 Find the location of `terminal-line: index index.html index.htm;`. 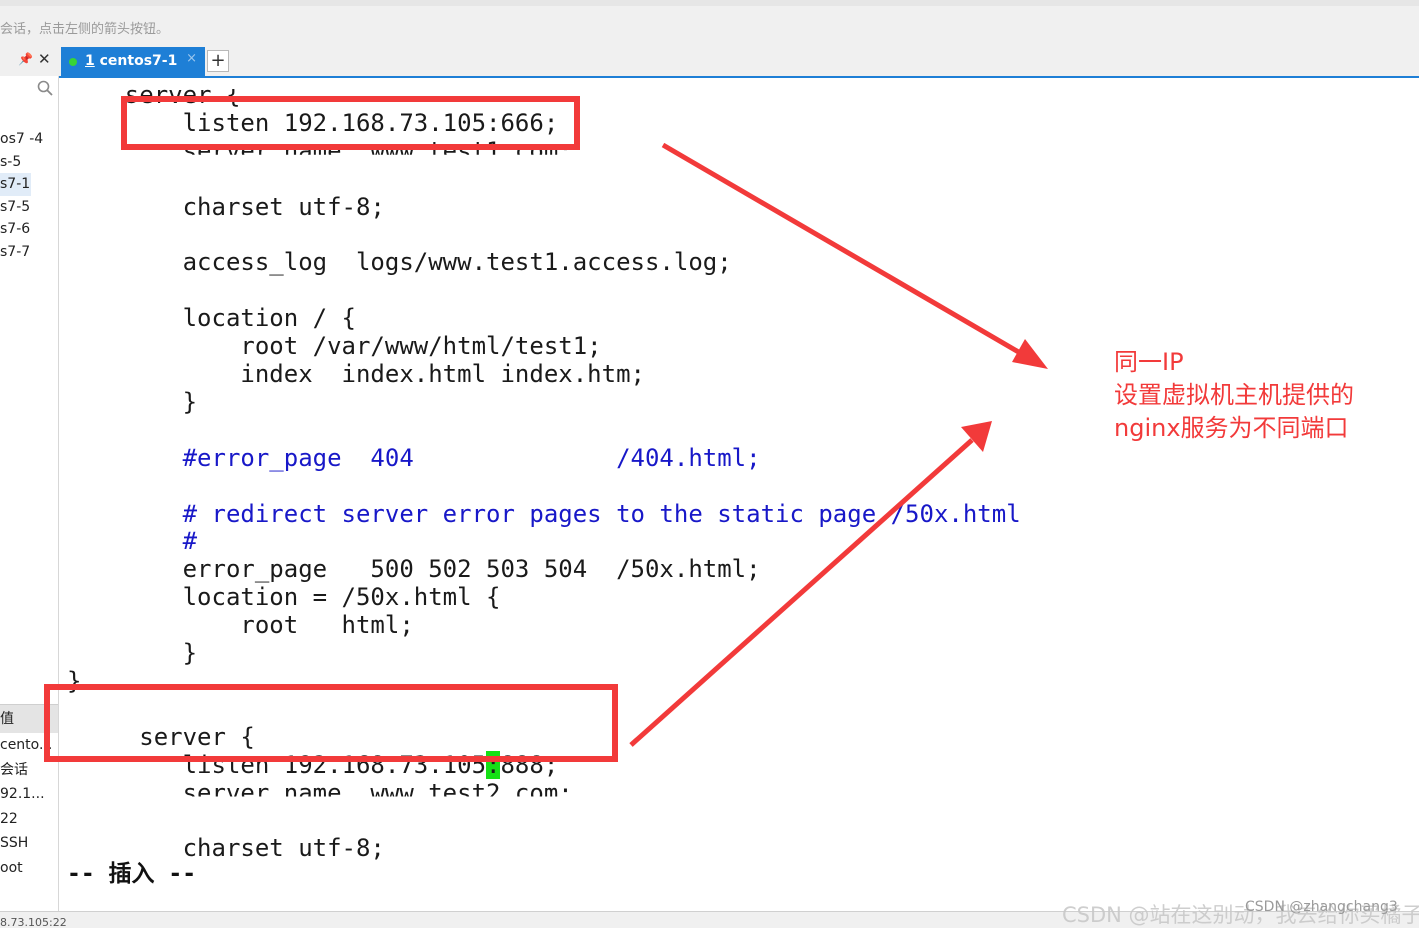

terminal-line: index index.html index.htm; is located at coordinates (356, 374).